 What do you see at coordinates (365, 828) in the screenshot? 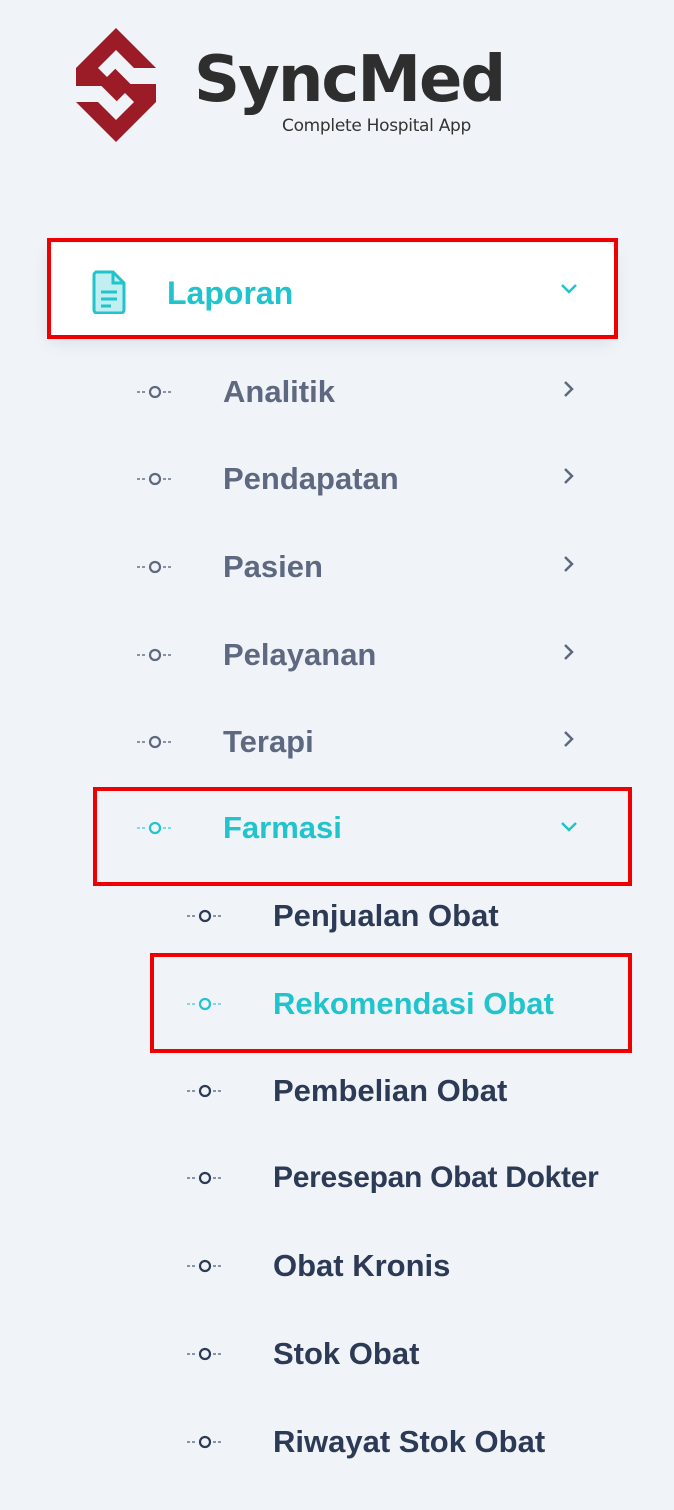
I see `menu-item-farmasi: Farmasi` at bounding box center [365, 828].